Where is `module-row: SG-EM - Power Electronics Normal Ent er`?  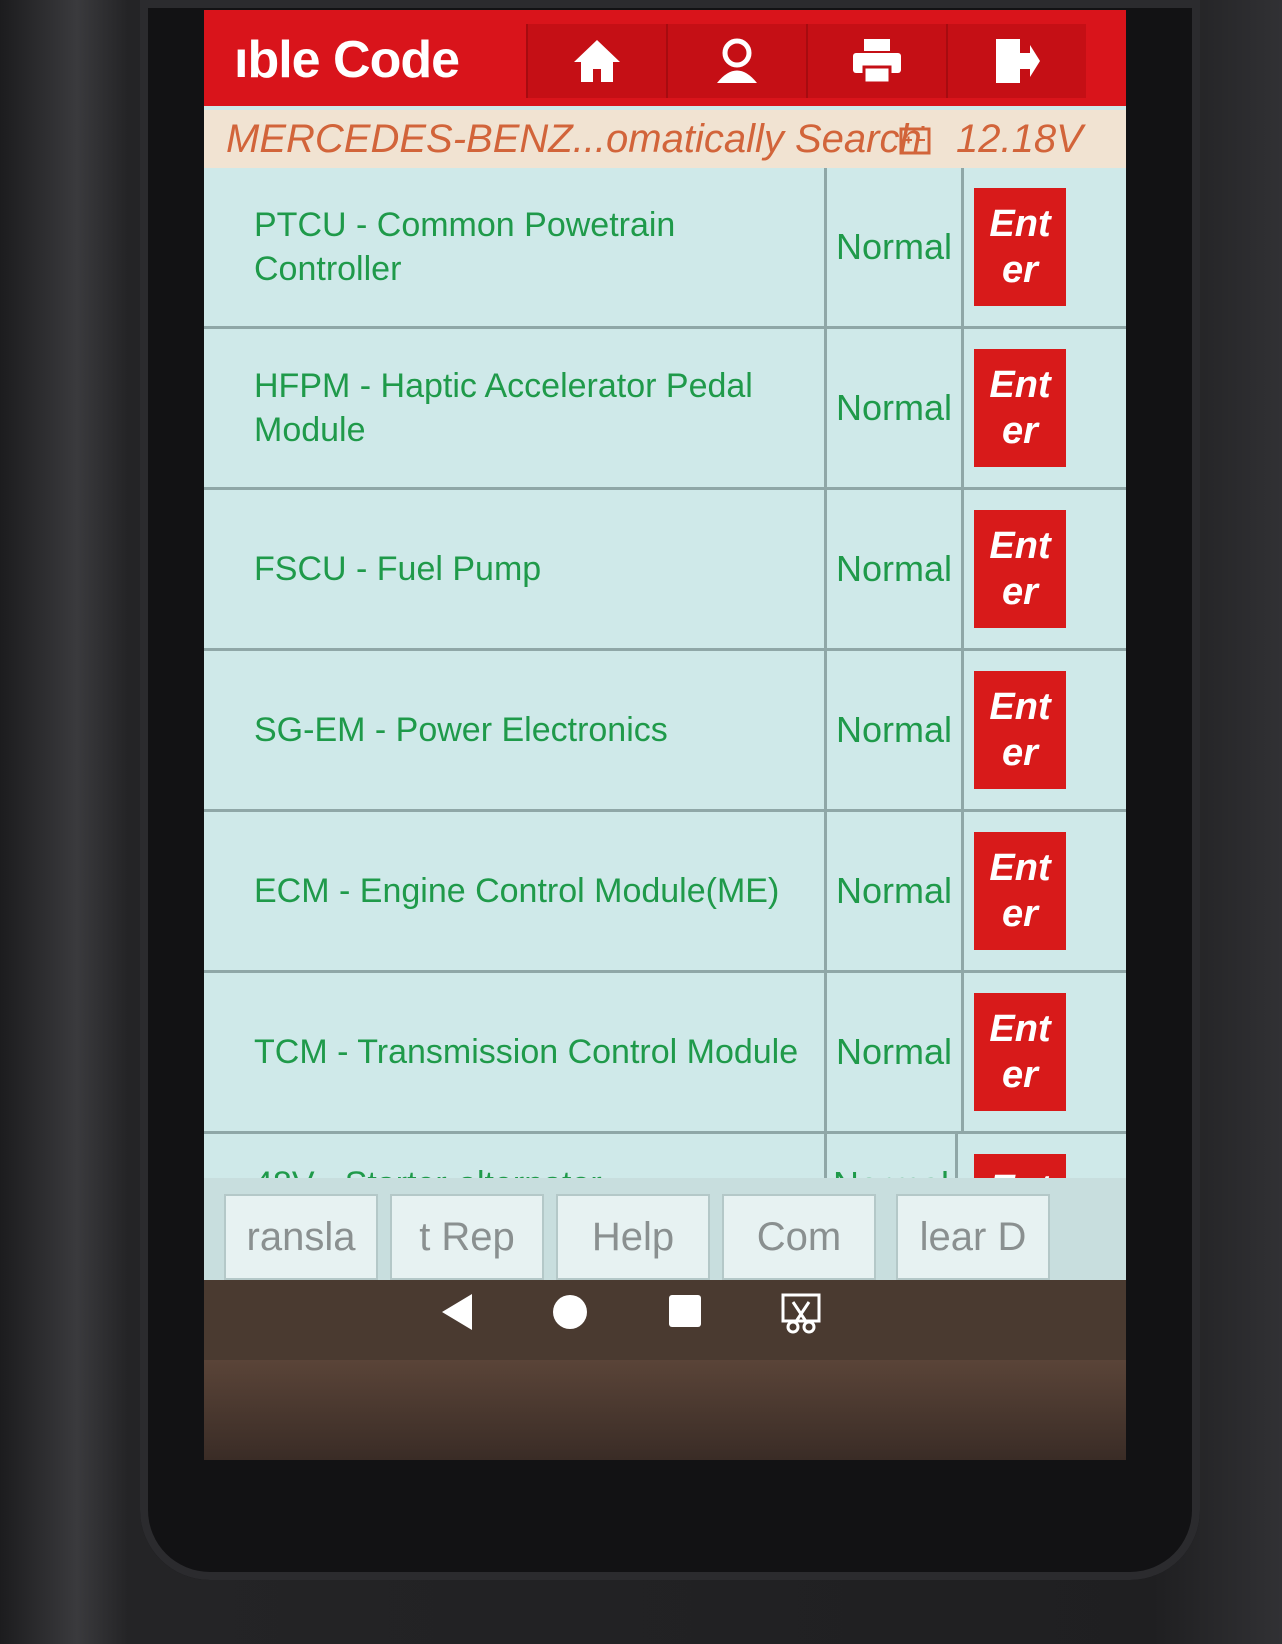 module-row: SG-EM - Power Electronics Normal Ent er is located at coordinates (665, 731).